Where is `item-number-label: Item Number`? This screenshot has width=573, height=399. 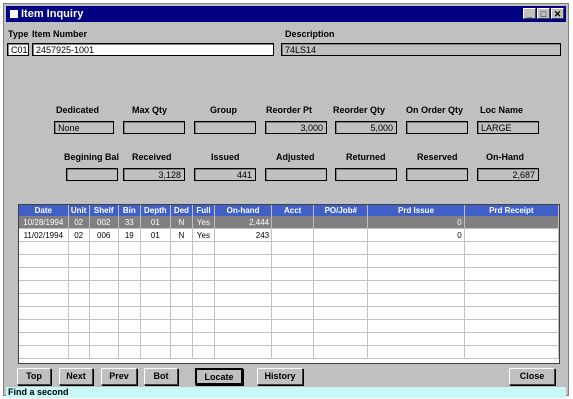
item-number-label: Item Number is located at coordinates (60, 34).